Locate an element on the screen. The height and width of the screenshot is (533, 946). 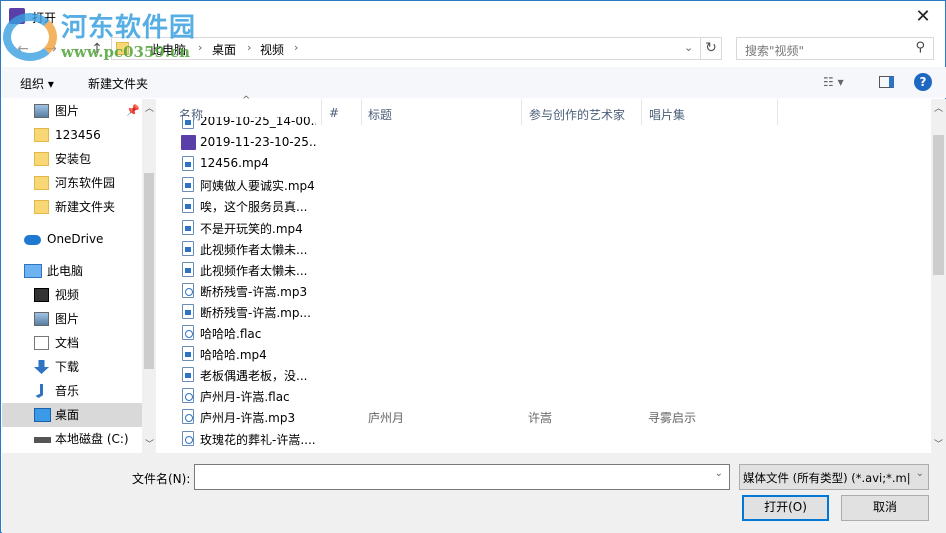
nav-item-label: 文档 is located at coordinates (67, 343).